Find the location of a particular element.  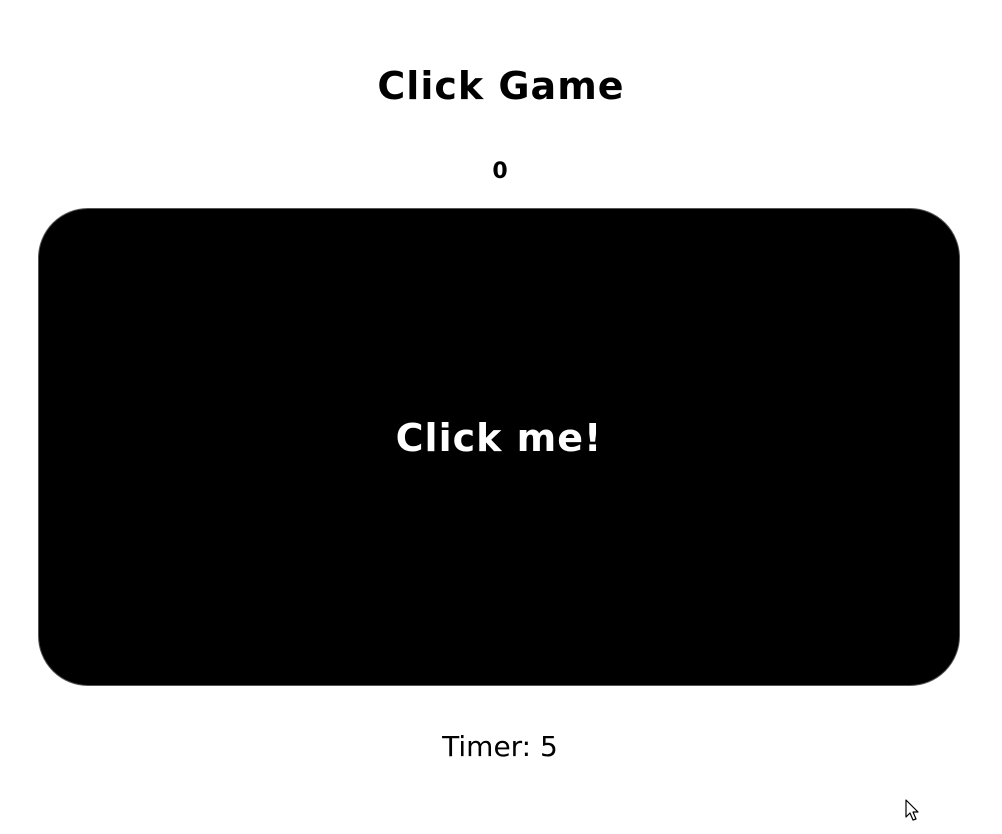

timer-value: 5 is located at coordinates (549, 746).